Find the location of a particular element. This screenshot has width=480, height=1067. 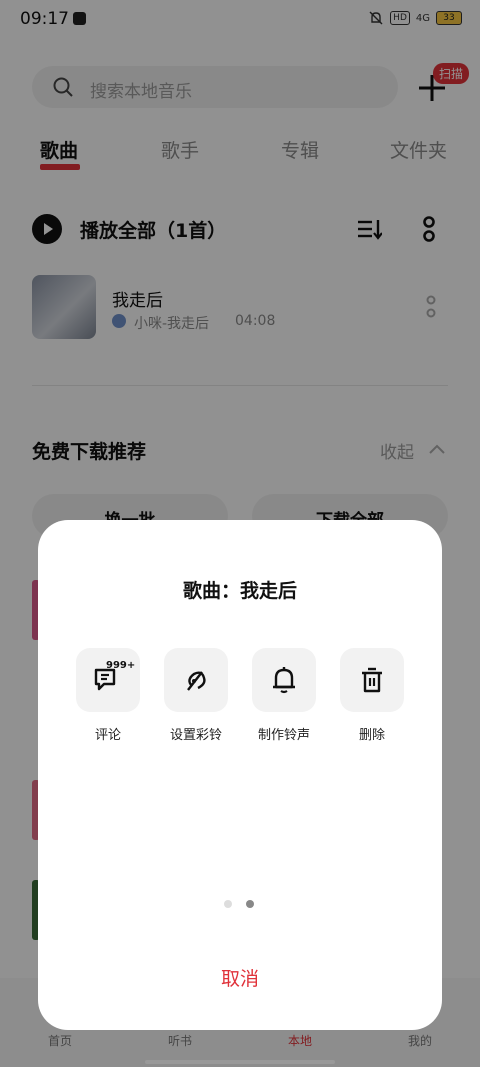

comment-action: 999+ 评论 is located at coordinates (108, 703).